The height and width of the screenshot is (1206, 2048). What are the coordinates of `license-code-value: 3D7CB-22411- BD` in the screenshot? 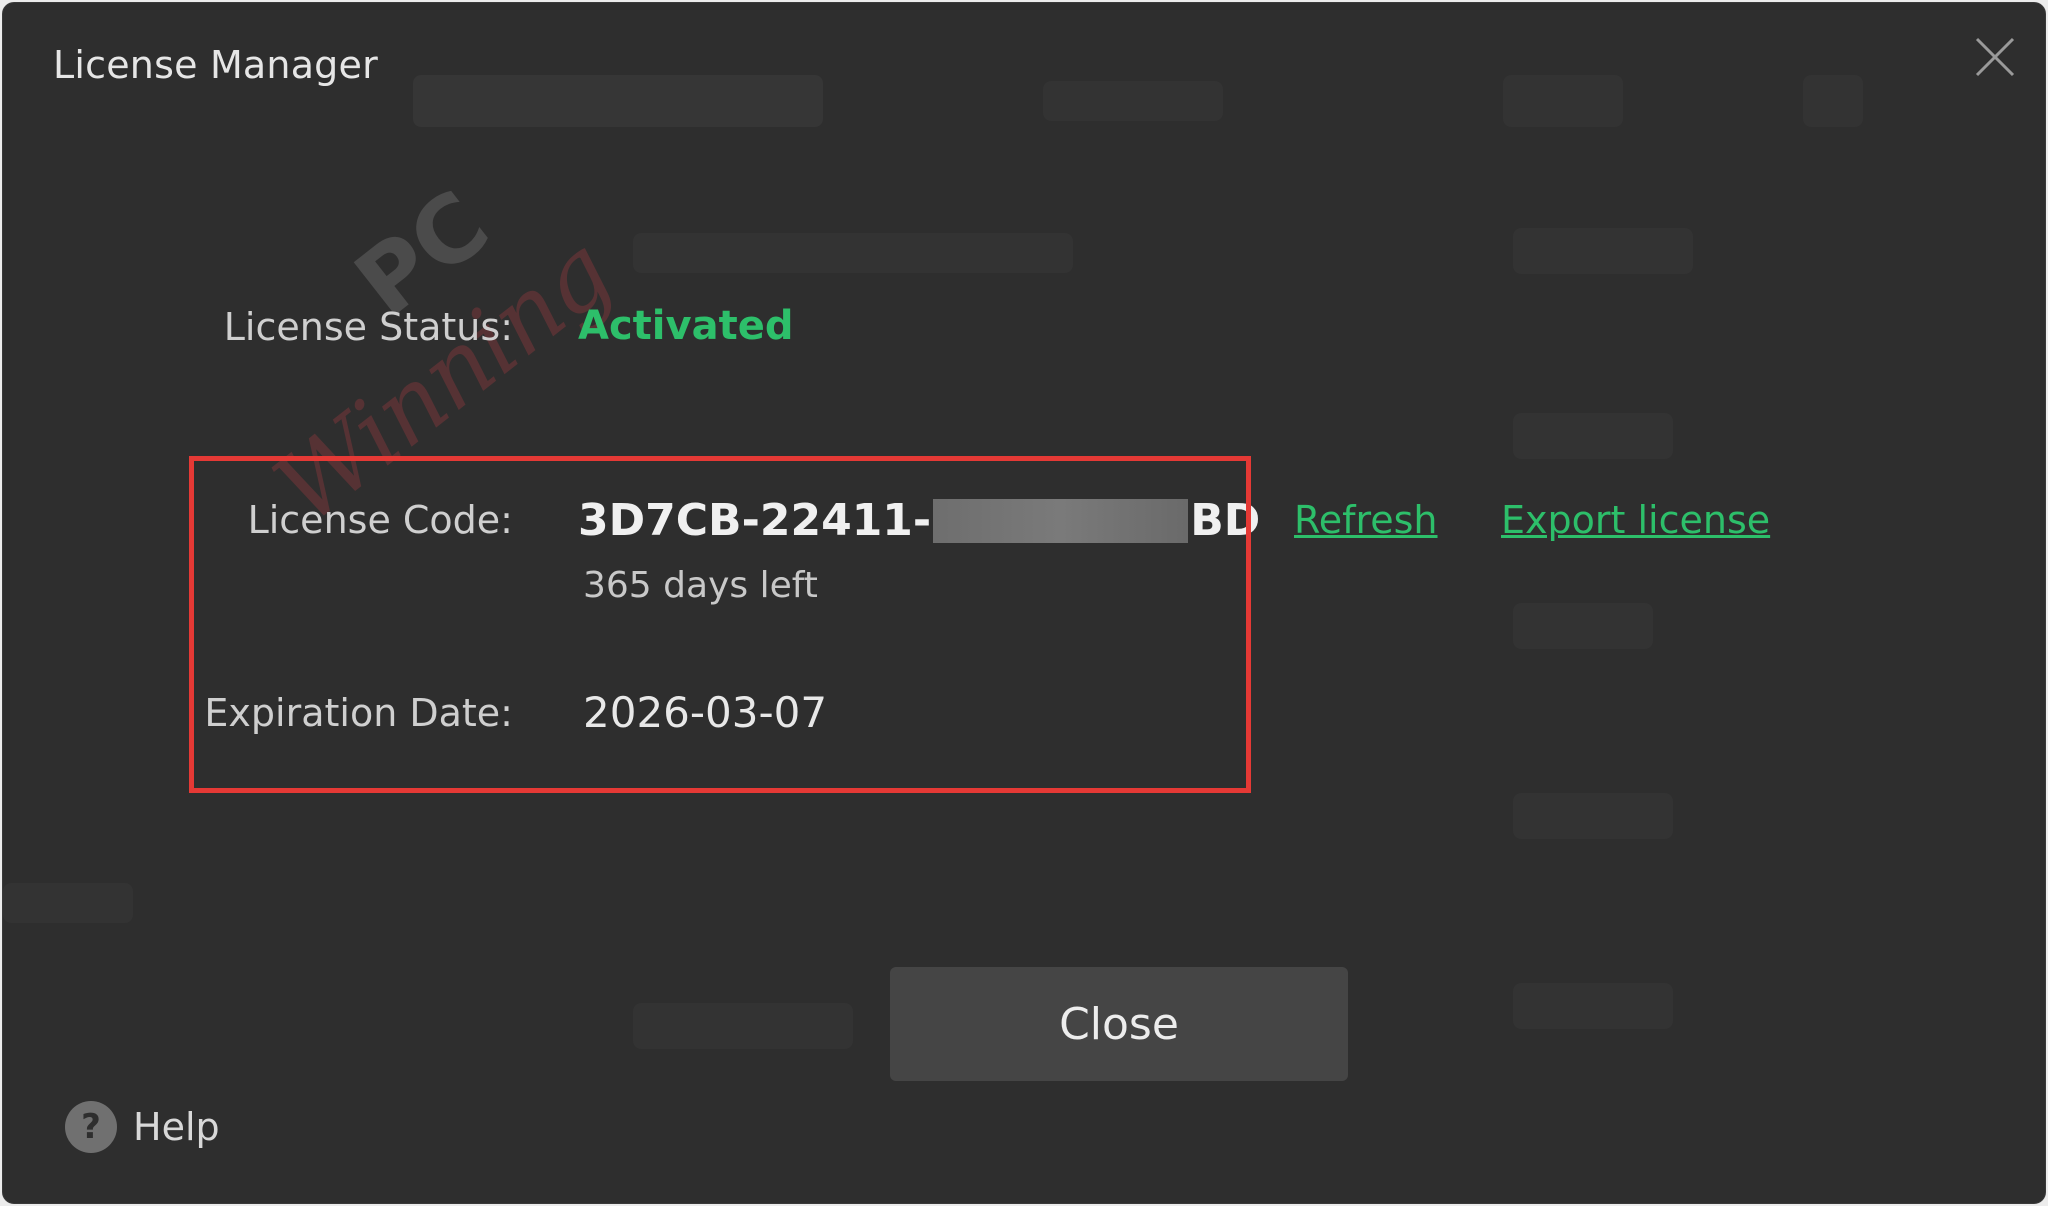 It's located at (919, 520).